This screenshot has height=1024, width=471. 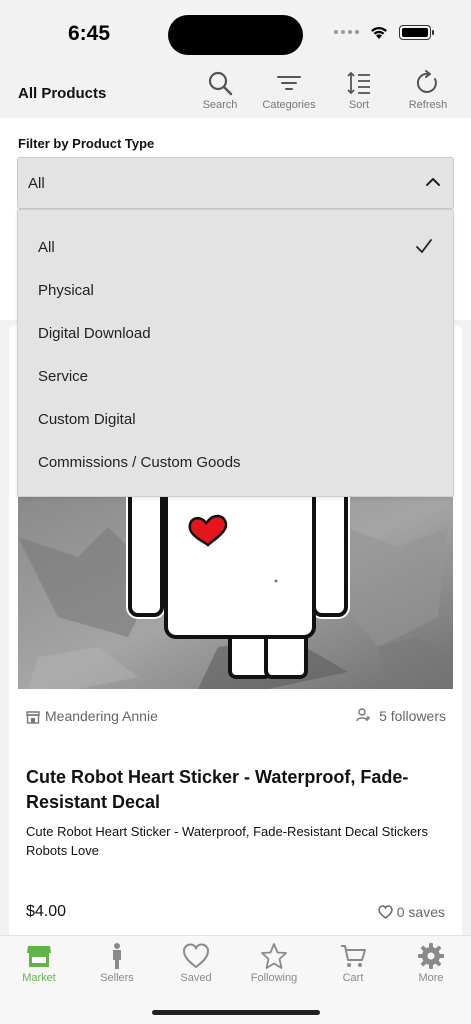 I want to click on save-button: 0 saves, so click(x=411, y=912).